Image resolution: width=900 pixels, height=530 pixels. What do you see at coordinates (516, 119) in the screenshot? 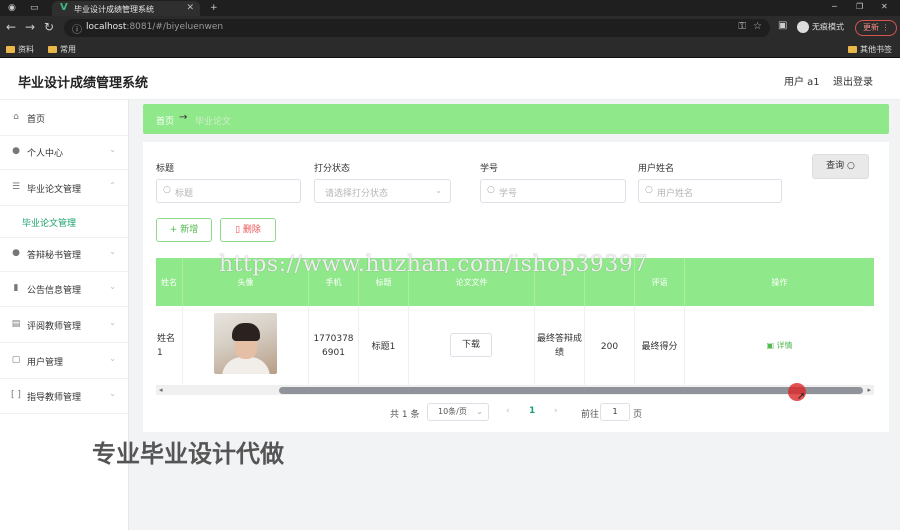
I see `breadcrumb: 首页 → 毕业论文` at bounding box center [516, 119].